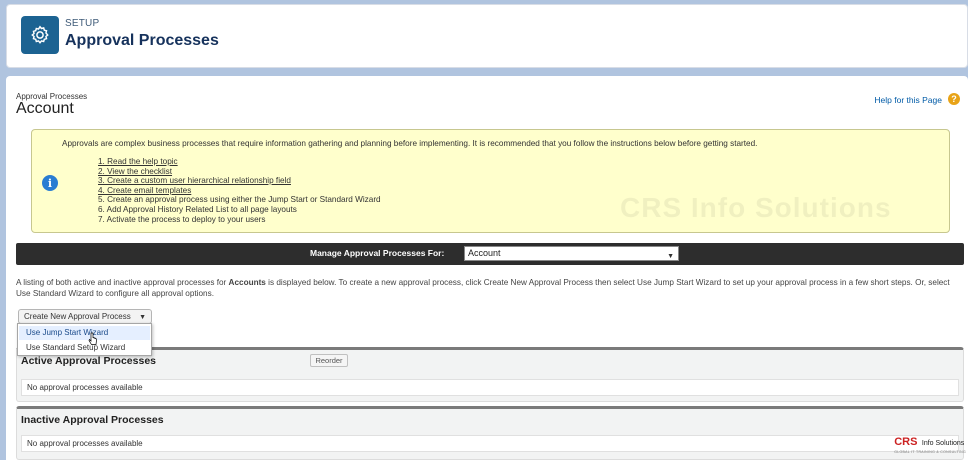 The width and height of the screenshot is (968, 460). Describe the element at coordinates (908, 100) in the screenshot. I see `help-link: Help for this Page` at that location.